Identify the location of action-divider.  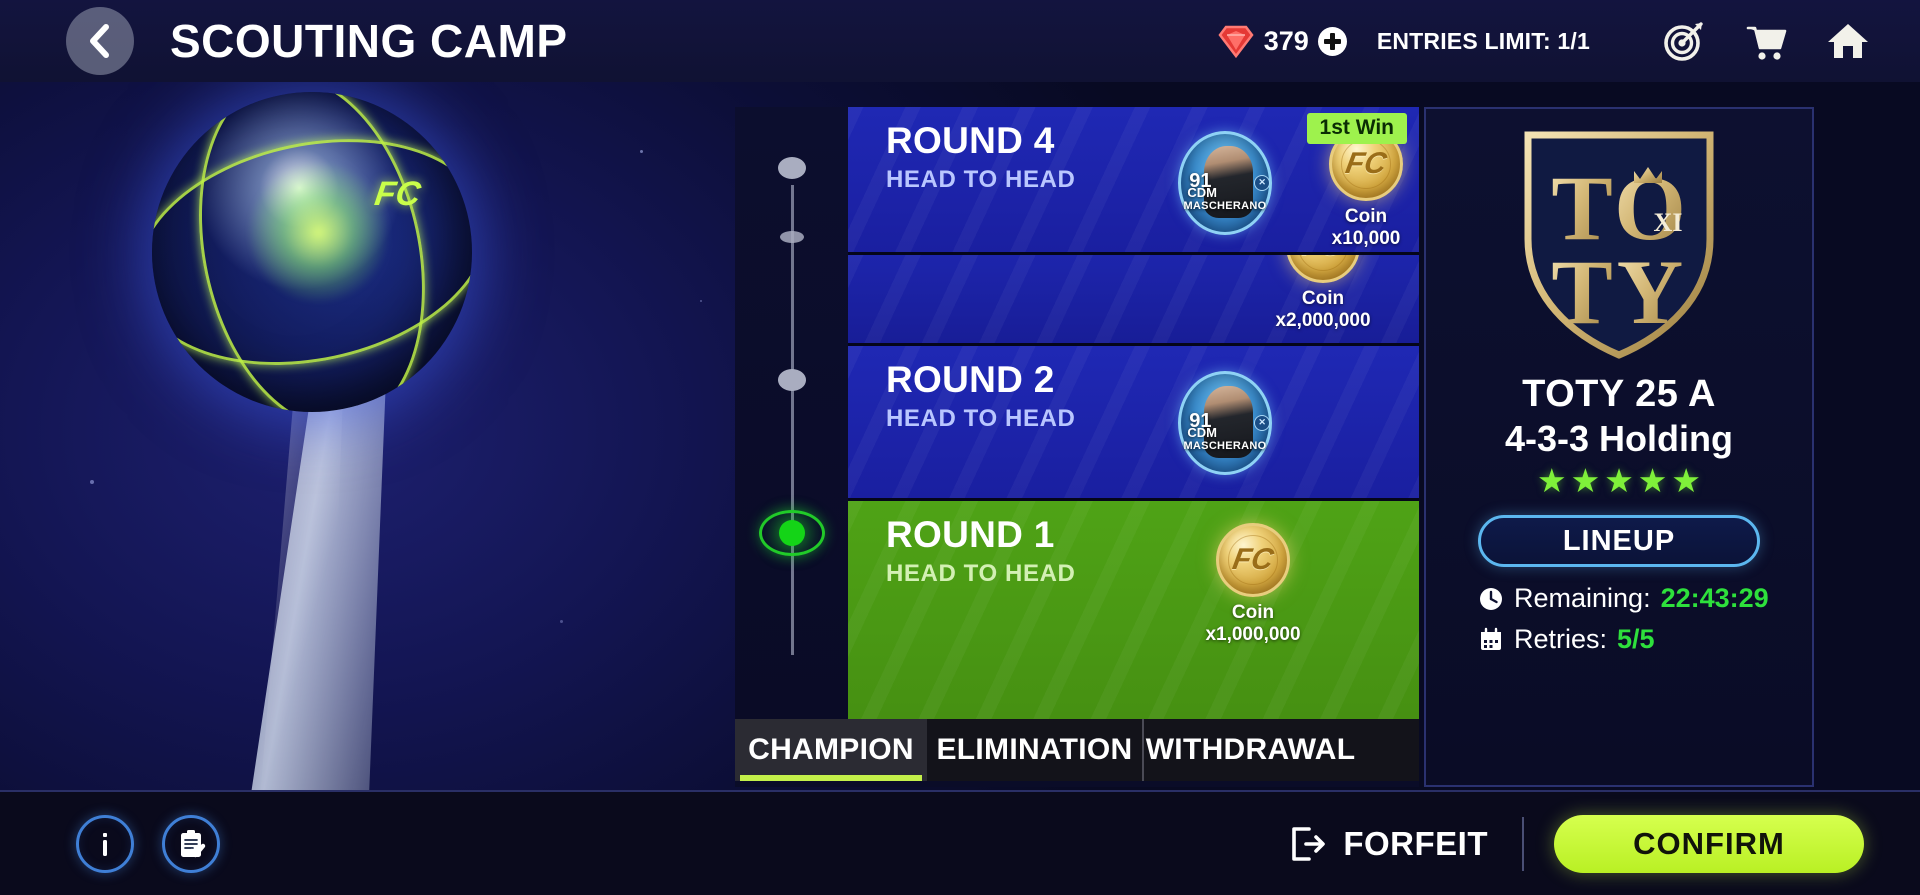
(1523, 843).